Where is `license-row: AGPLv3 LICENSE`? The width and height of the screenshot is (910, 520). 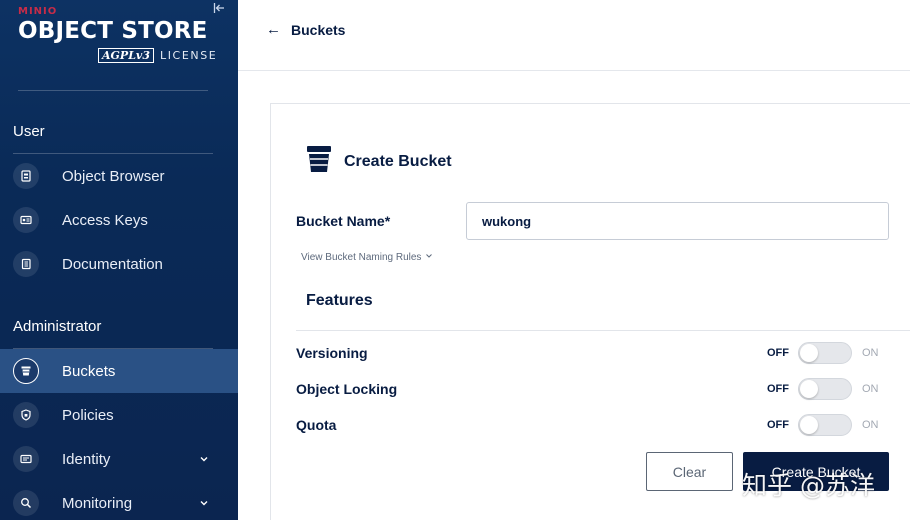 license-row: AGPLv3 LICENSE is located at coordinates (157, 55).